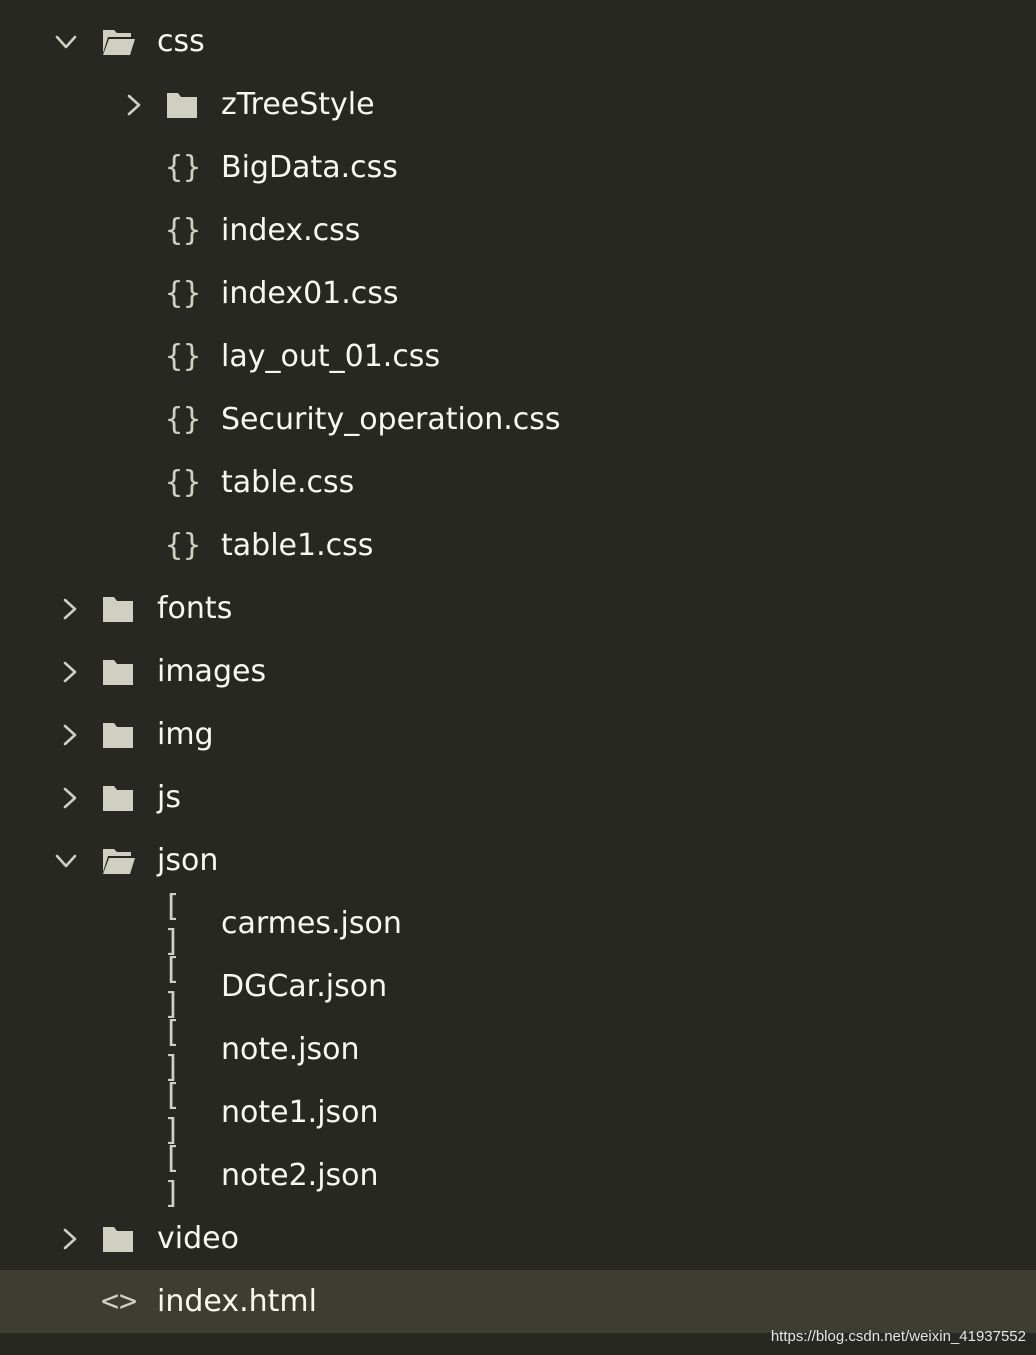 This screenshot has width=1036, height=1355. What do you see at coordinates (311, 923) in the screenshot?
I see `tree-item-label: carmes.json` at bounding box center [311, 923].